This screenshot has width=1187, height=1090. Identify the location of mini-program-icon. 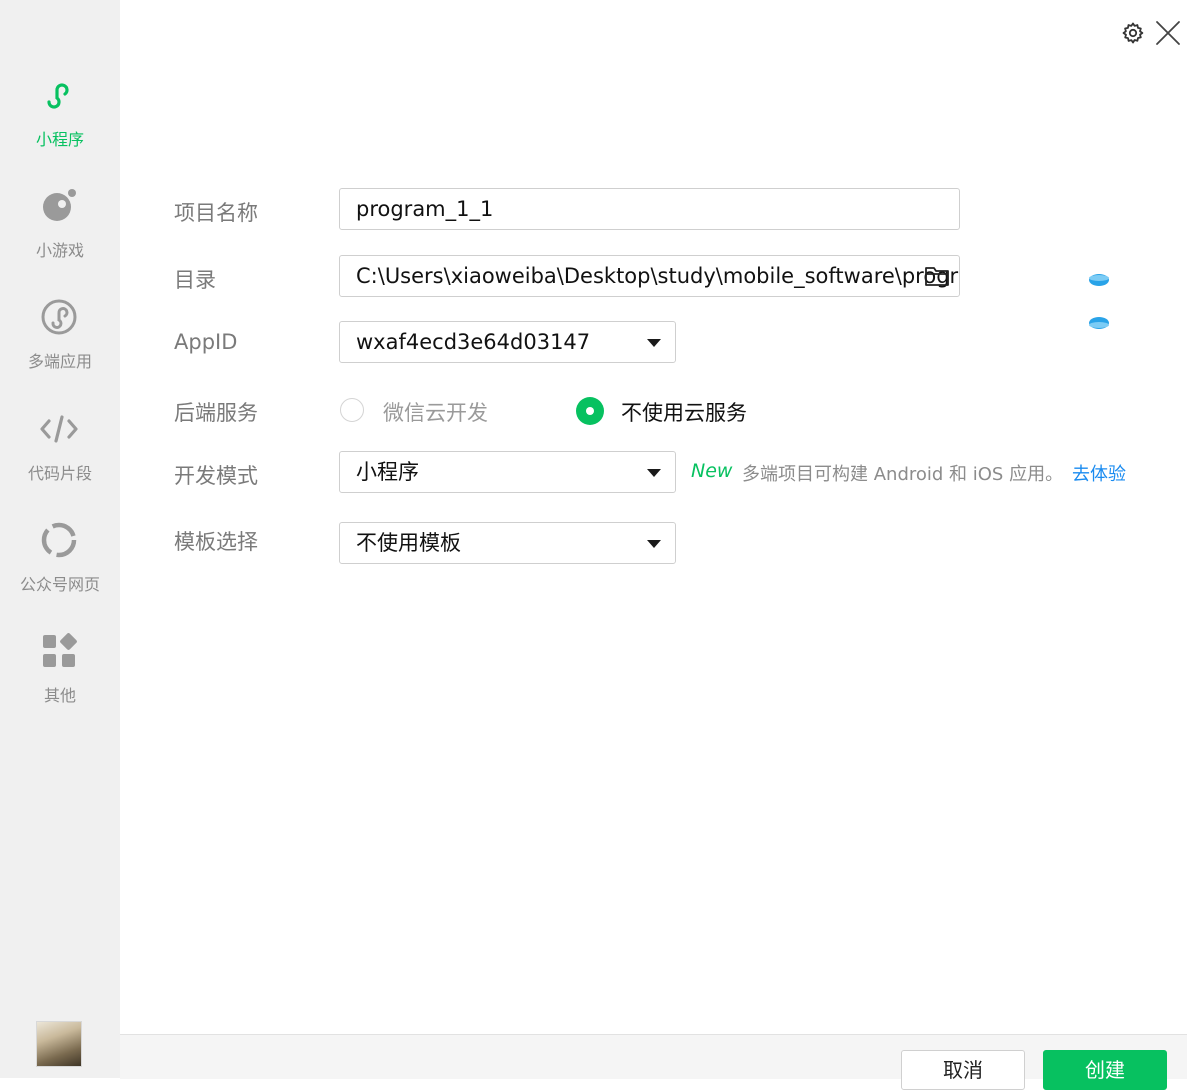
(58, 96).